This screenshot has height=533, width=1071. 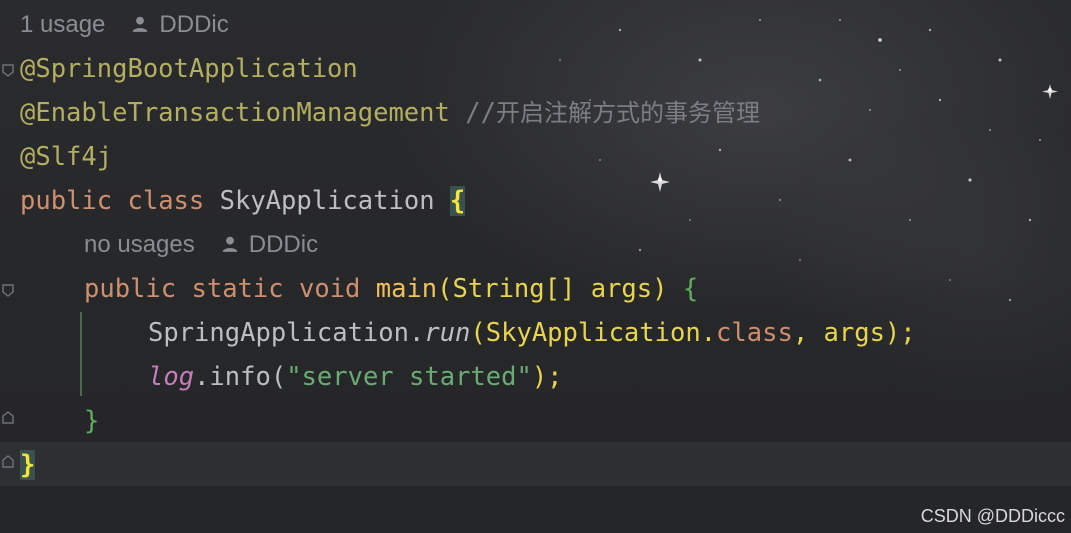 What do you see at coordinates (237, 289) in the screenshot?
I see `keyword-static: static` at bounding box center [237, 289].